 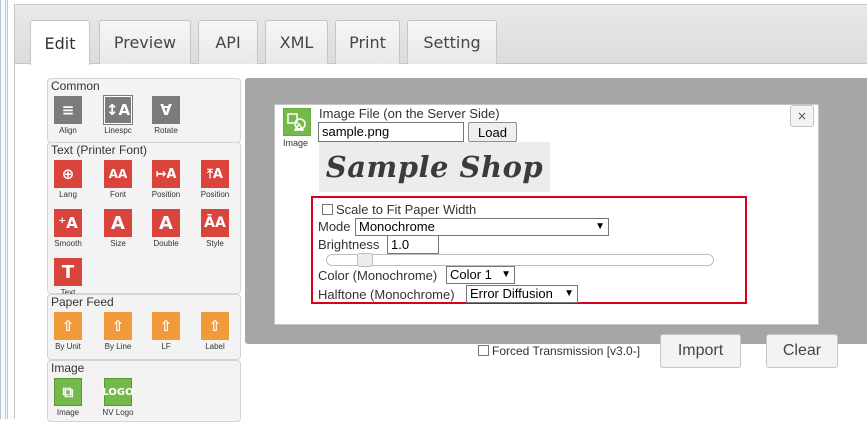 I want to click on lang-button: ⊕ Lang, so click(x=68, y=179).